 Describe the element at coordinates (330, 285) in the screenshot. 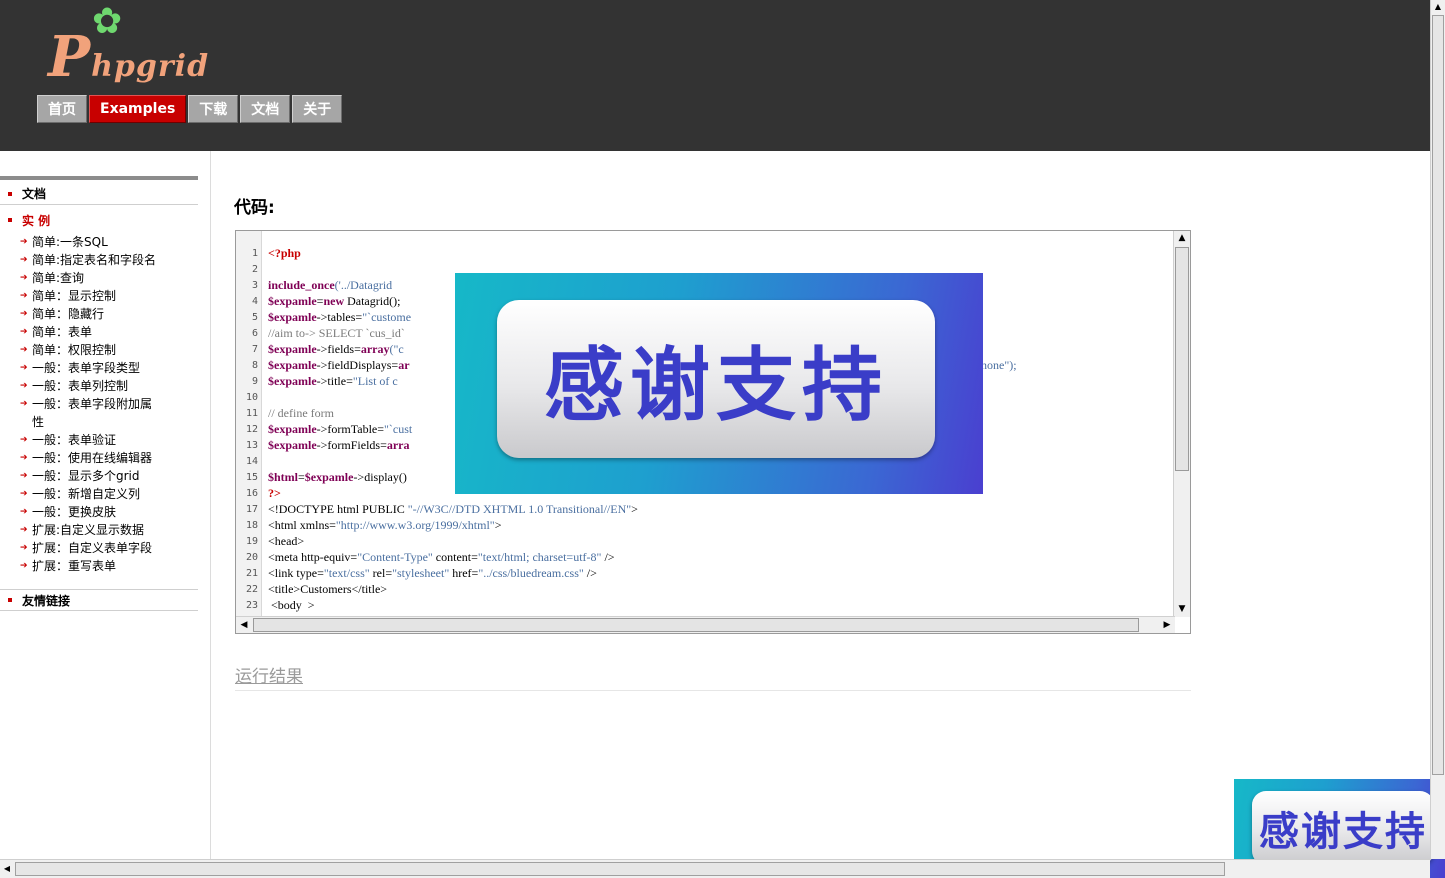

I see `code-line: include_once('../Datagrid` at that location.